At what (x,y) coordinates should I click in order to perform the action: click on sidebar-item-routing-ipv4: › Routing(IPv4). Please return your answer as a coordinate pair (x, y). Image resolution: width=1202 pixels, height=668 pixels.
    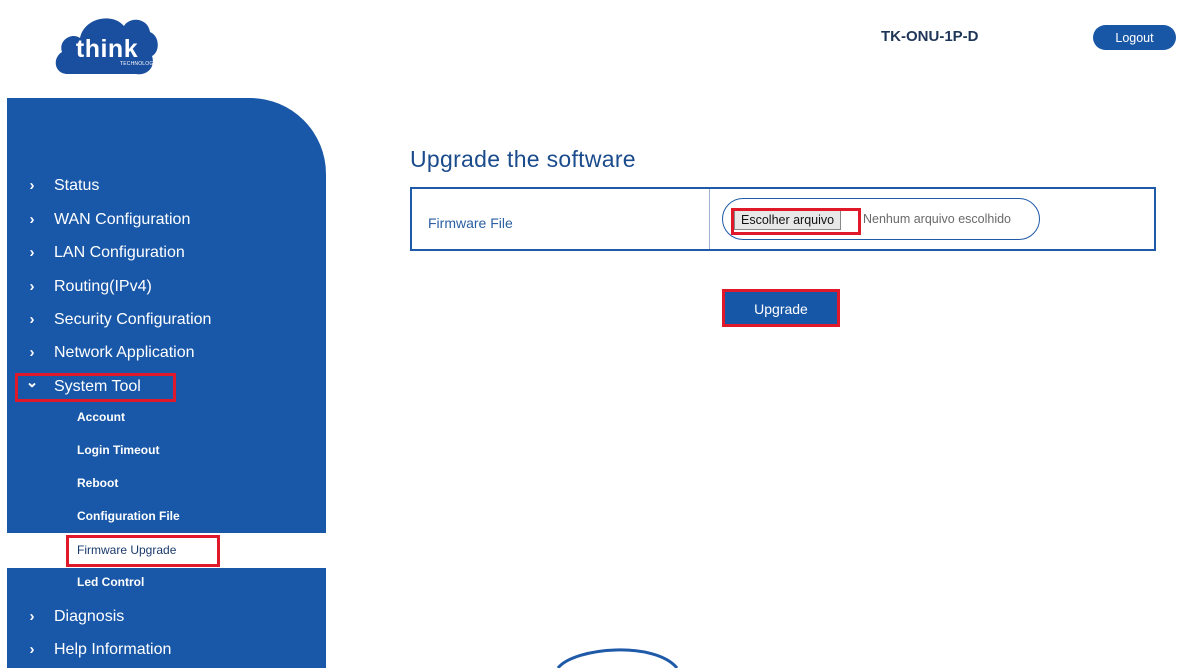
    Looking at the image, I should click on (166, 287).